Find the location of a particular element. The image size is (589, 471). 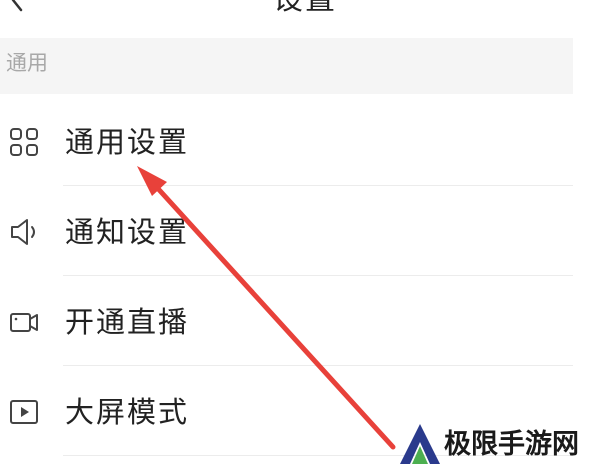

grid-icon is located at coordinates (24, 142).